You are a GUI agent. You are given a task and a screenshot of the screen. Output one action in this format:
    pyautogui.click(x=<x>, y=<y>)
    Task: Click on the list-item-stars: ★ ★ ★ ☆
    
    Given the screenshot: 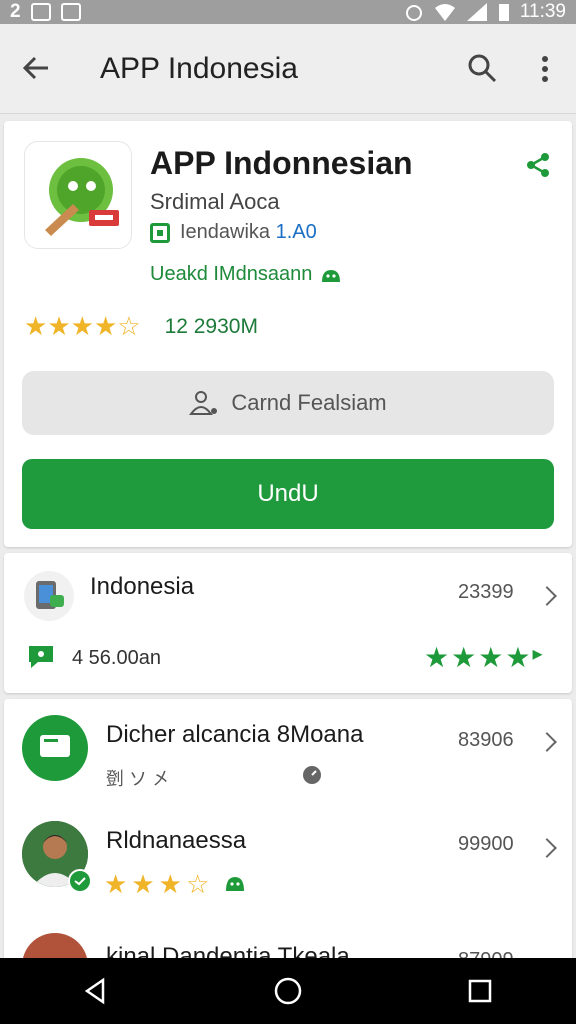 What is the action you would take?
    pyautogui.click(x=175, y=884)
    